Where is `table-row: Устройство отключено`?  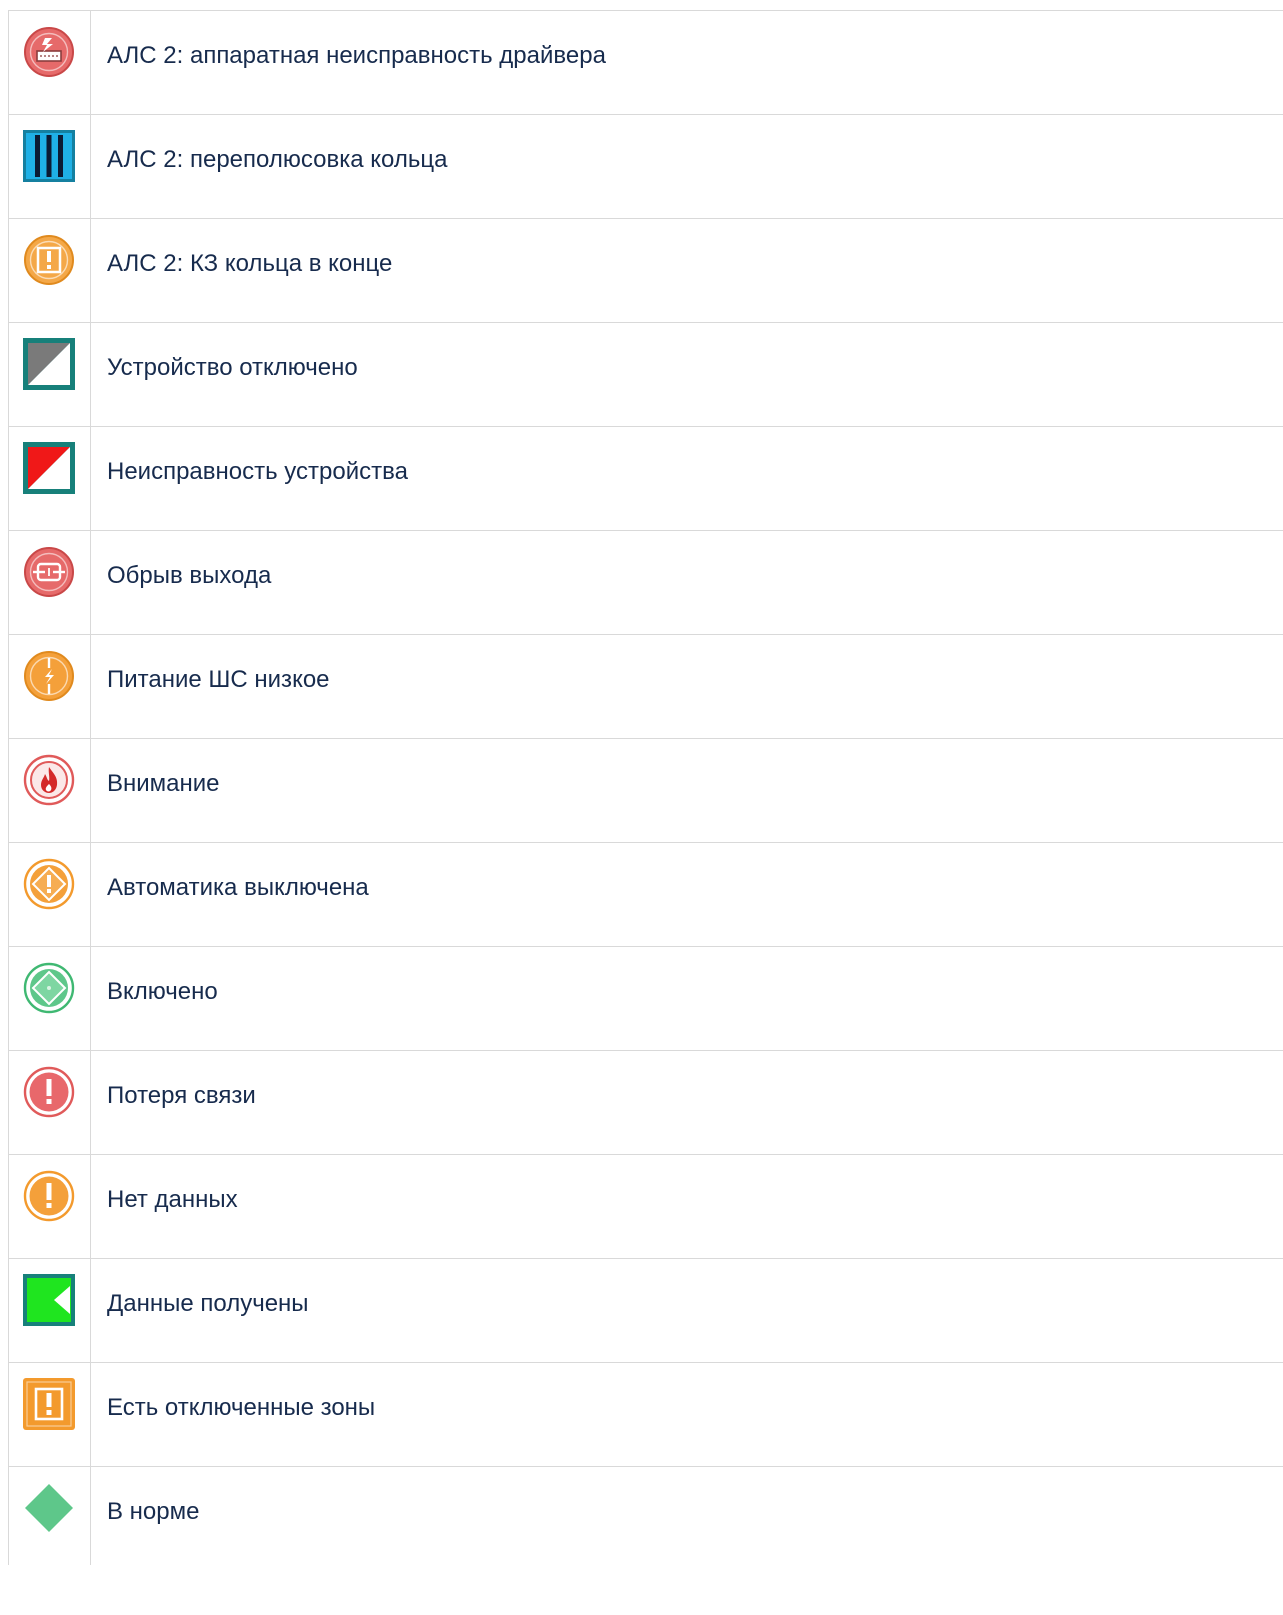
table-row: Устройство отключено is located at coordinates (645, 374).